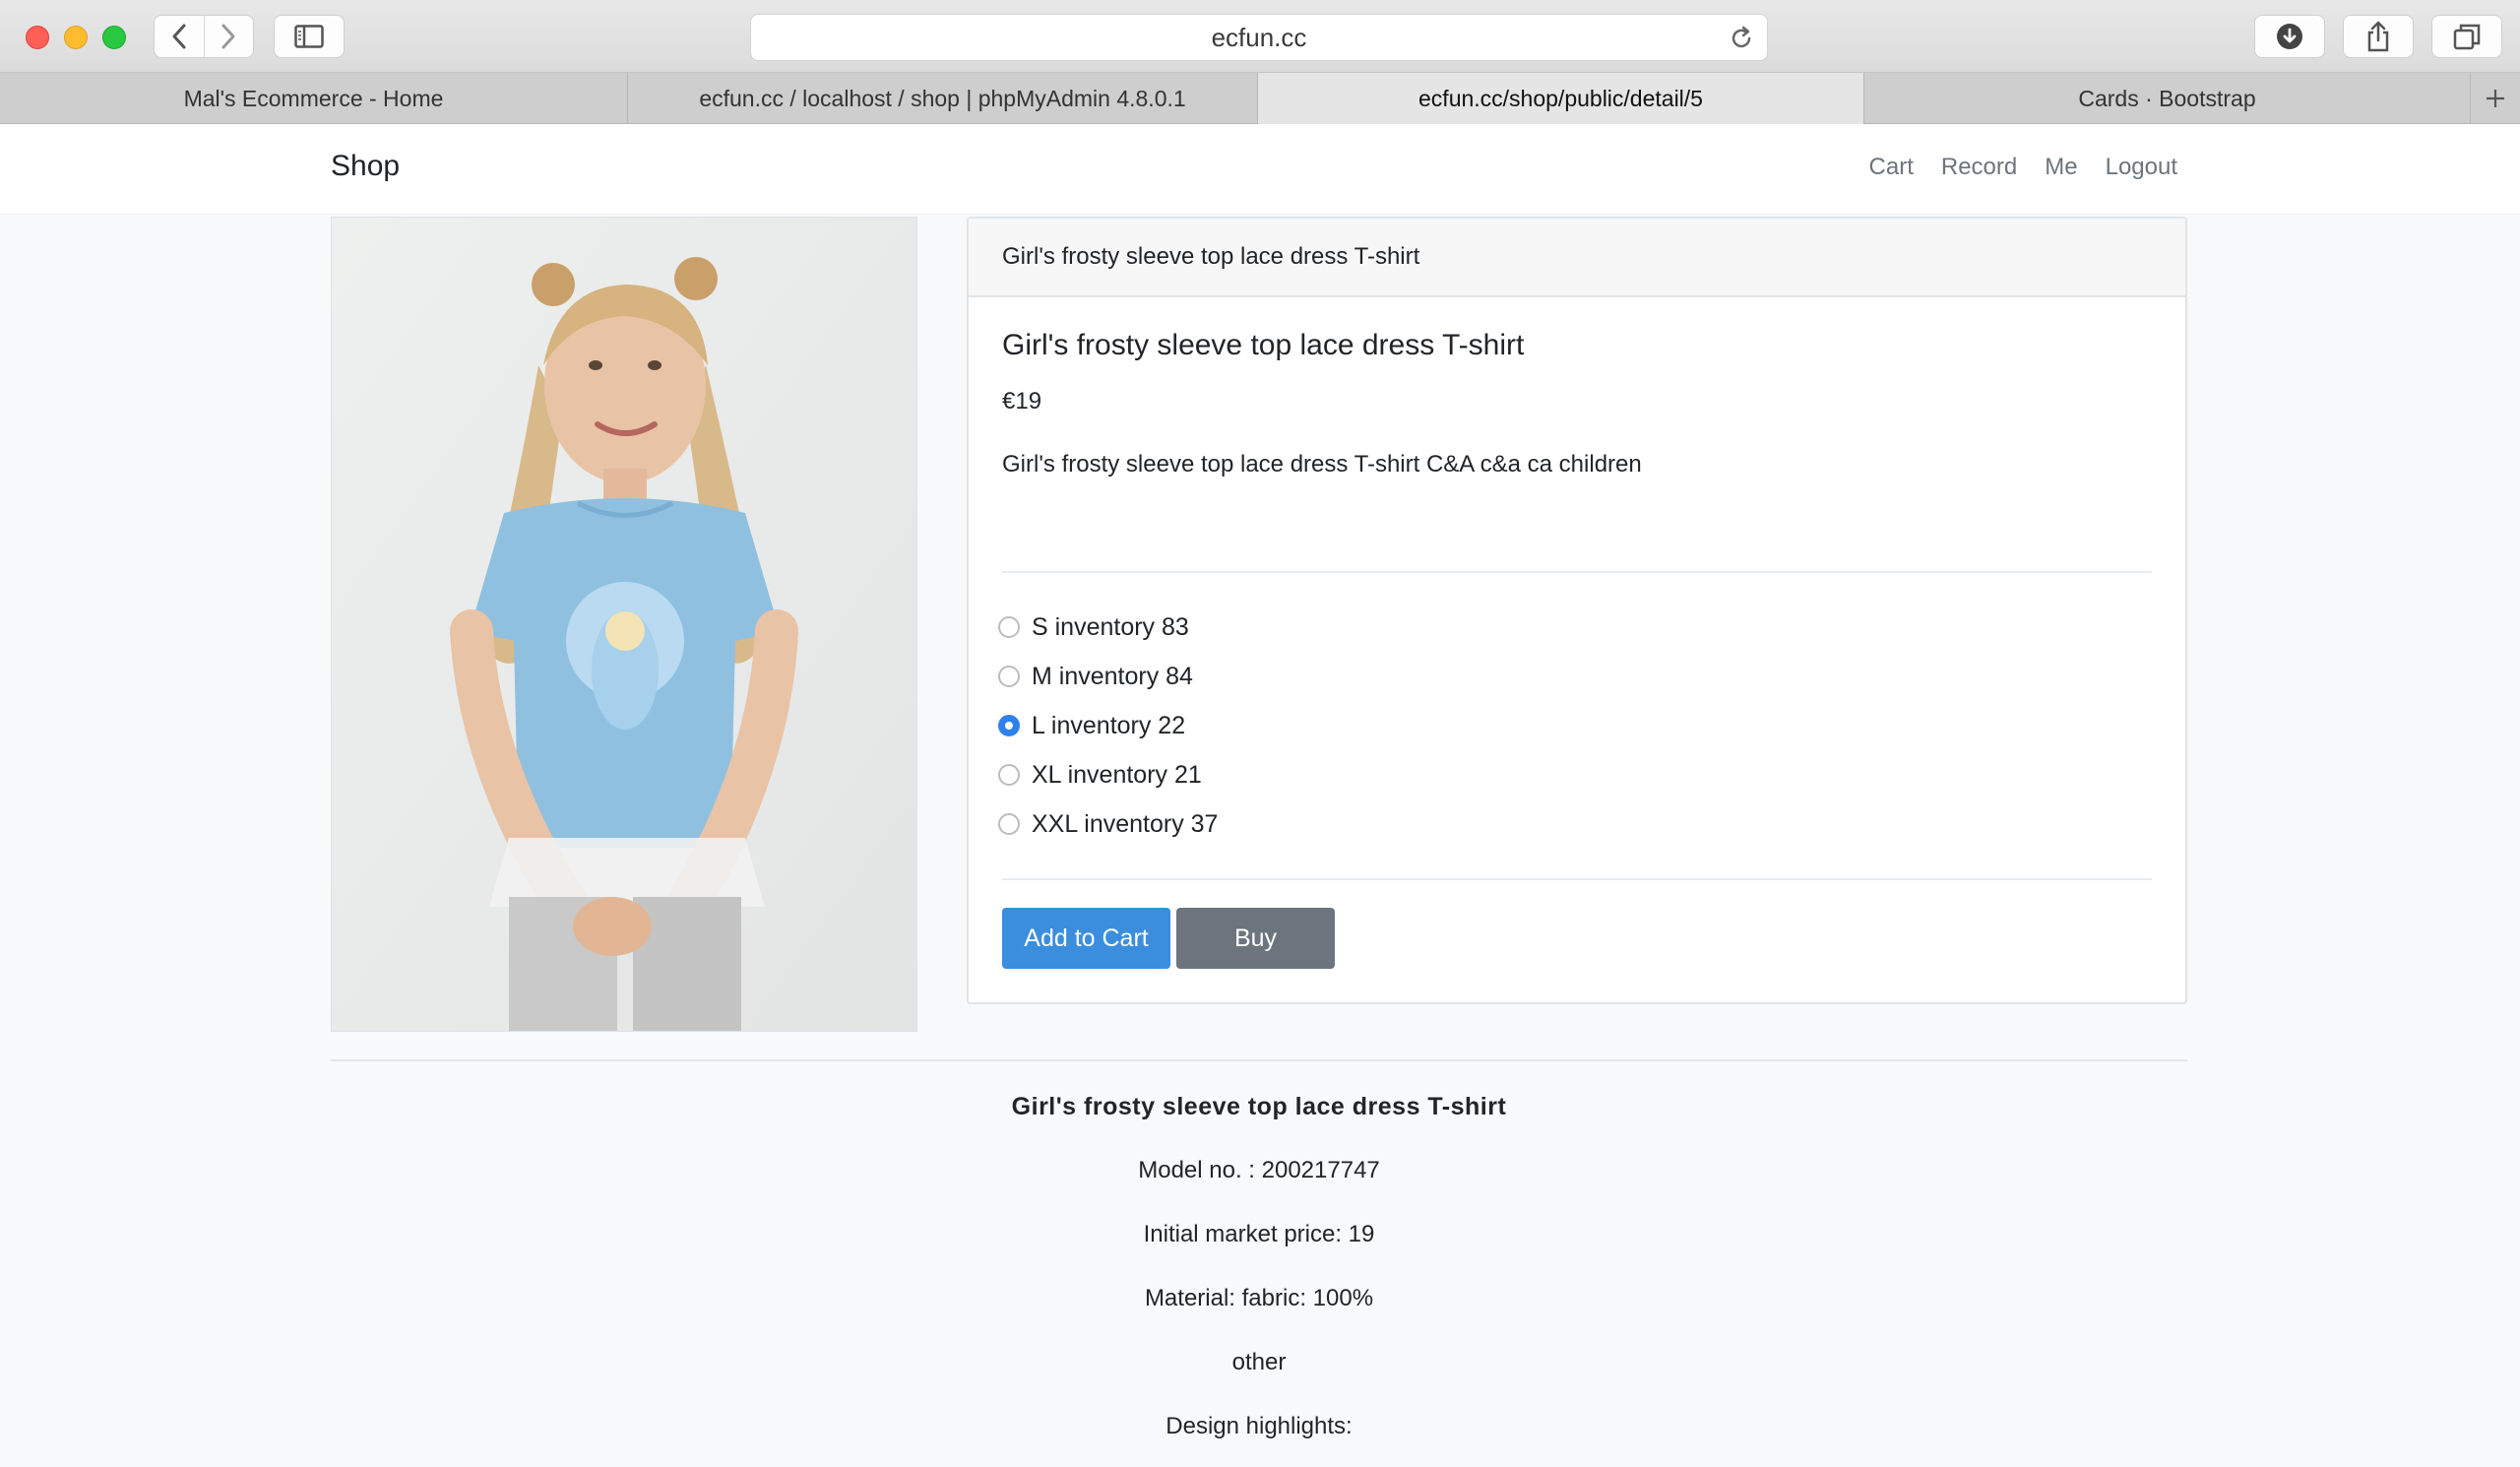 This screenshot has height=1467, width=2520. What do you see at coordinates (1259, 1426) in the screenshot?
I see `details-line: Design highlights:` at bounding box center [1259, 1426].